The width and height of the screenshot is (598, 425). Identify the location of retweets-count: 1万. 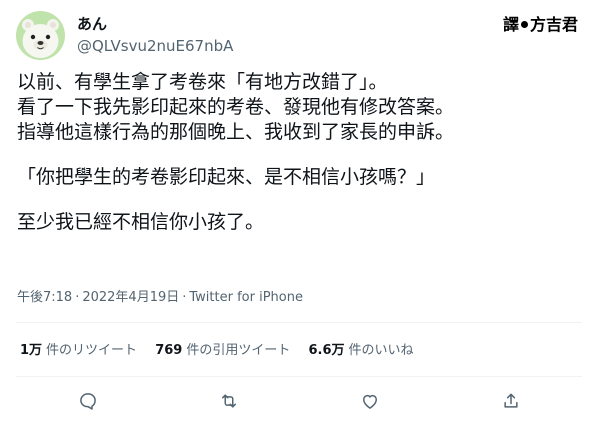
(31, 350).